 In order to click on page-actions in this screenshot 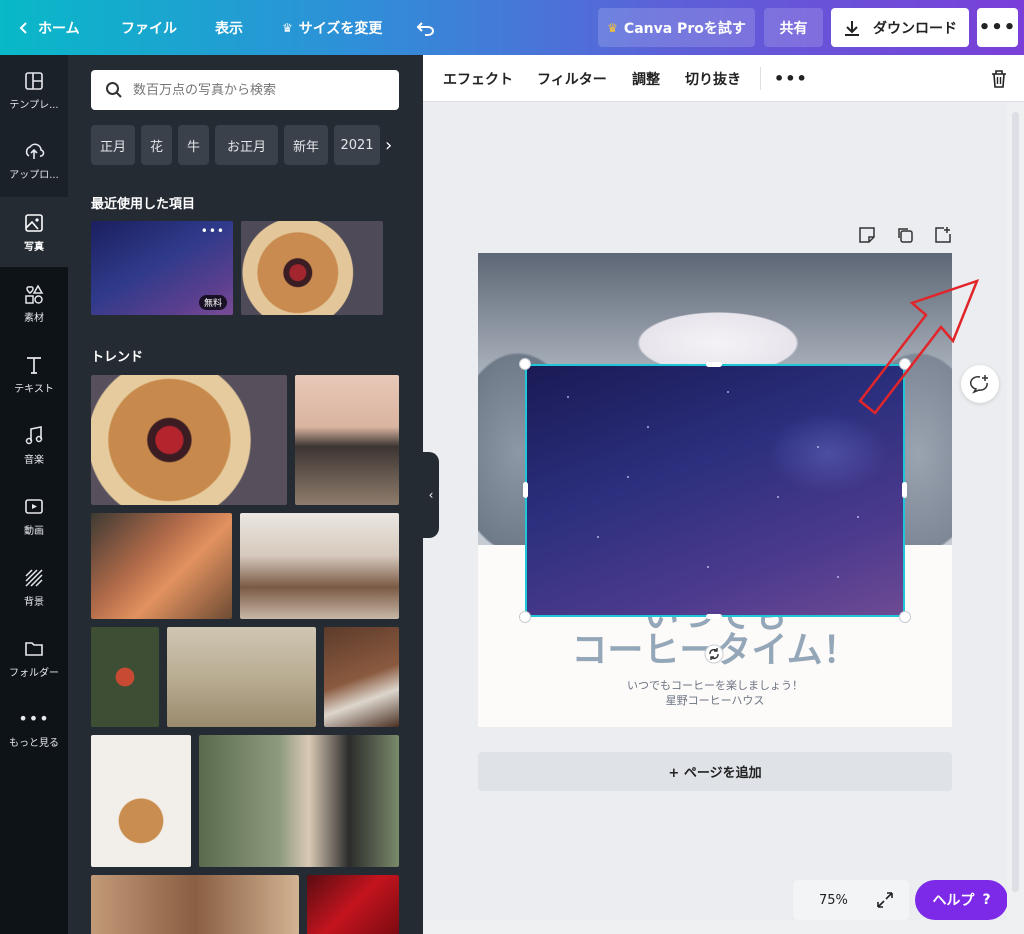, I will do `click(905, 235)`.